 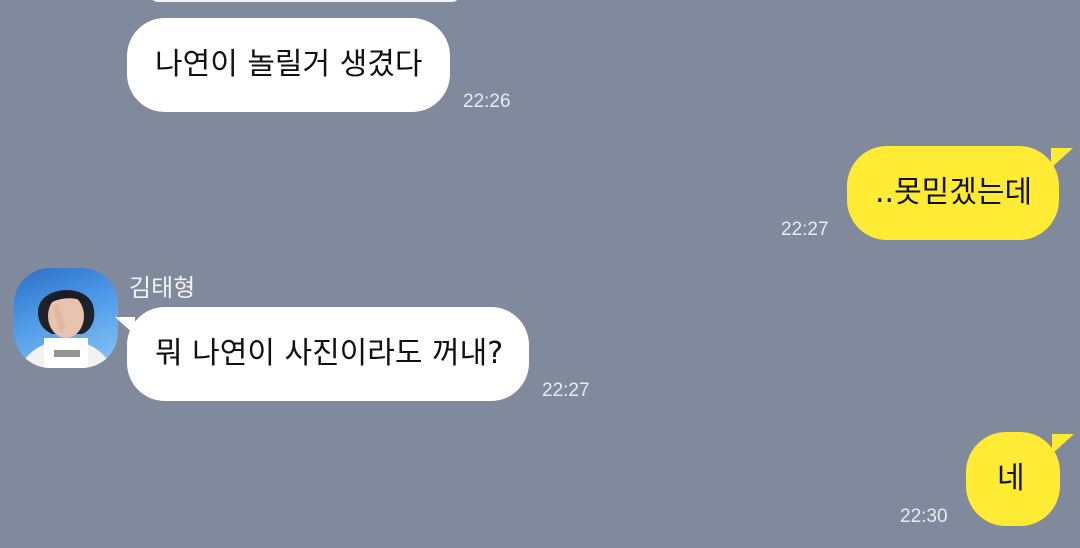 What do you see at coordinates (66, 318) in the screenshot?
I see `profile-photo-icon` at bounding box center [66, 318].